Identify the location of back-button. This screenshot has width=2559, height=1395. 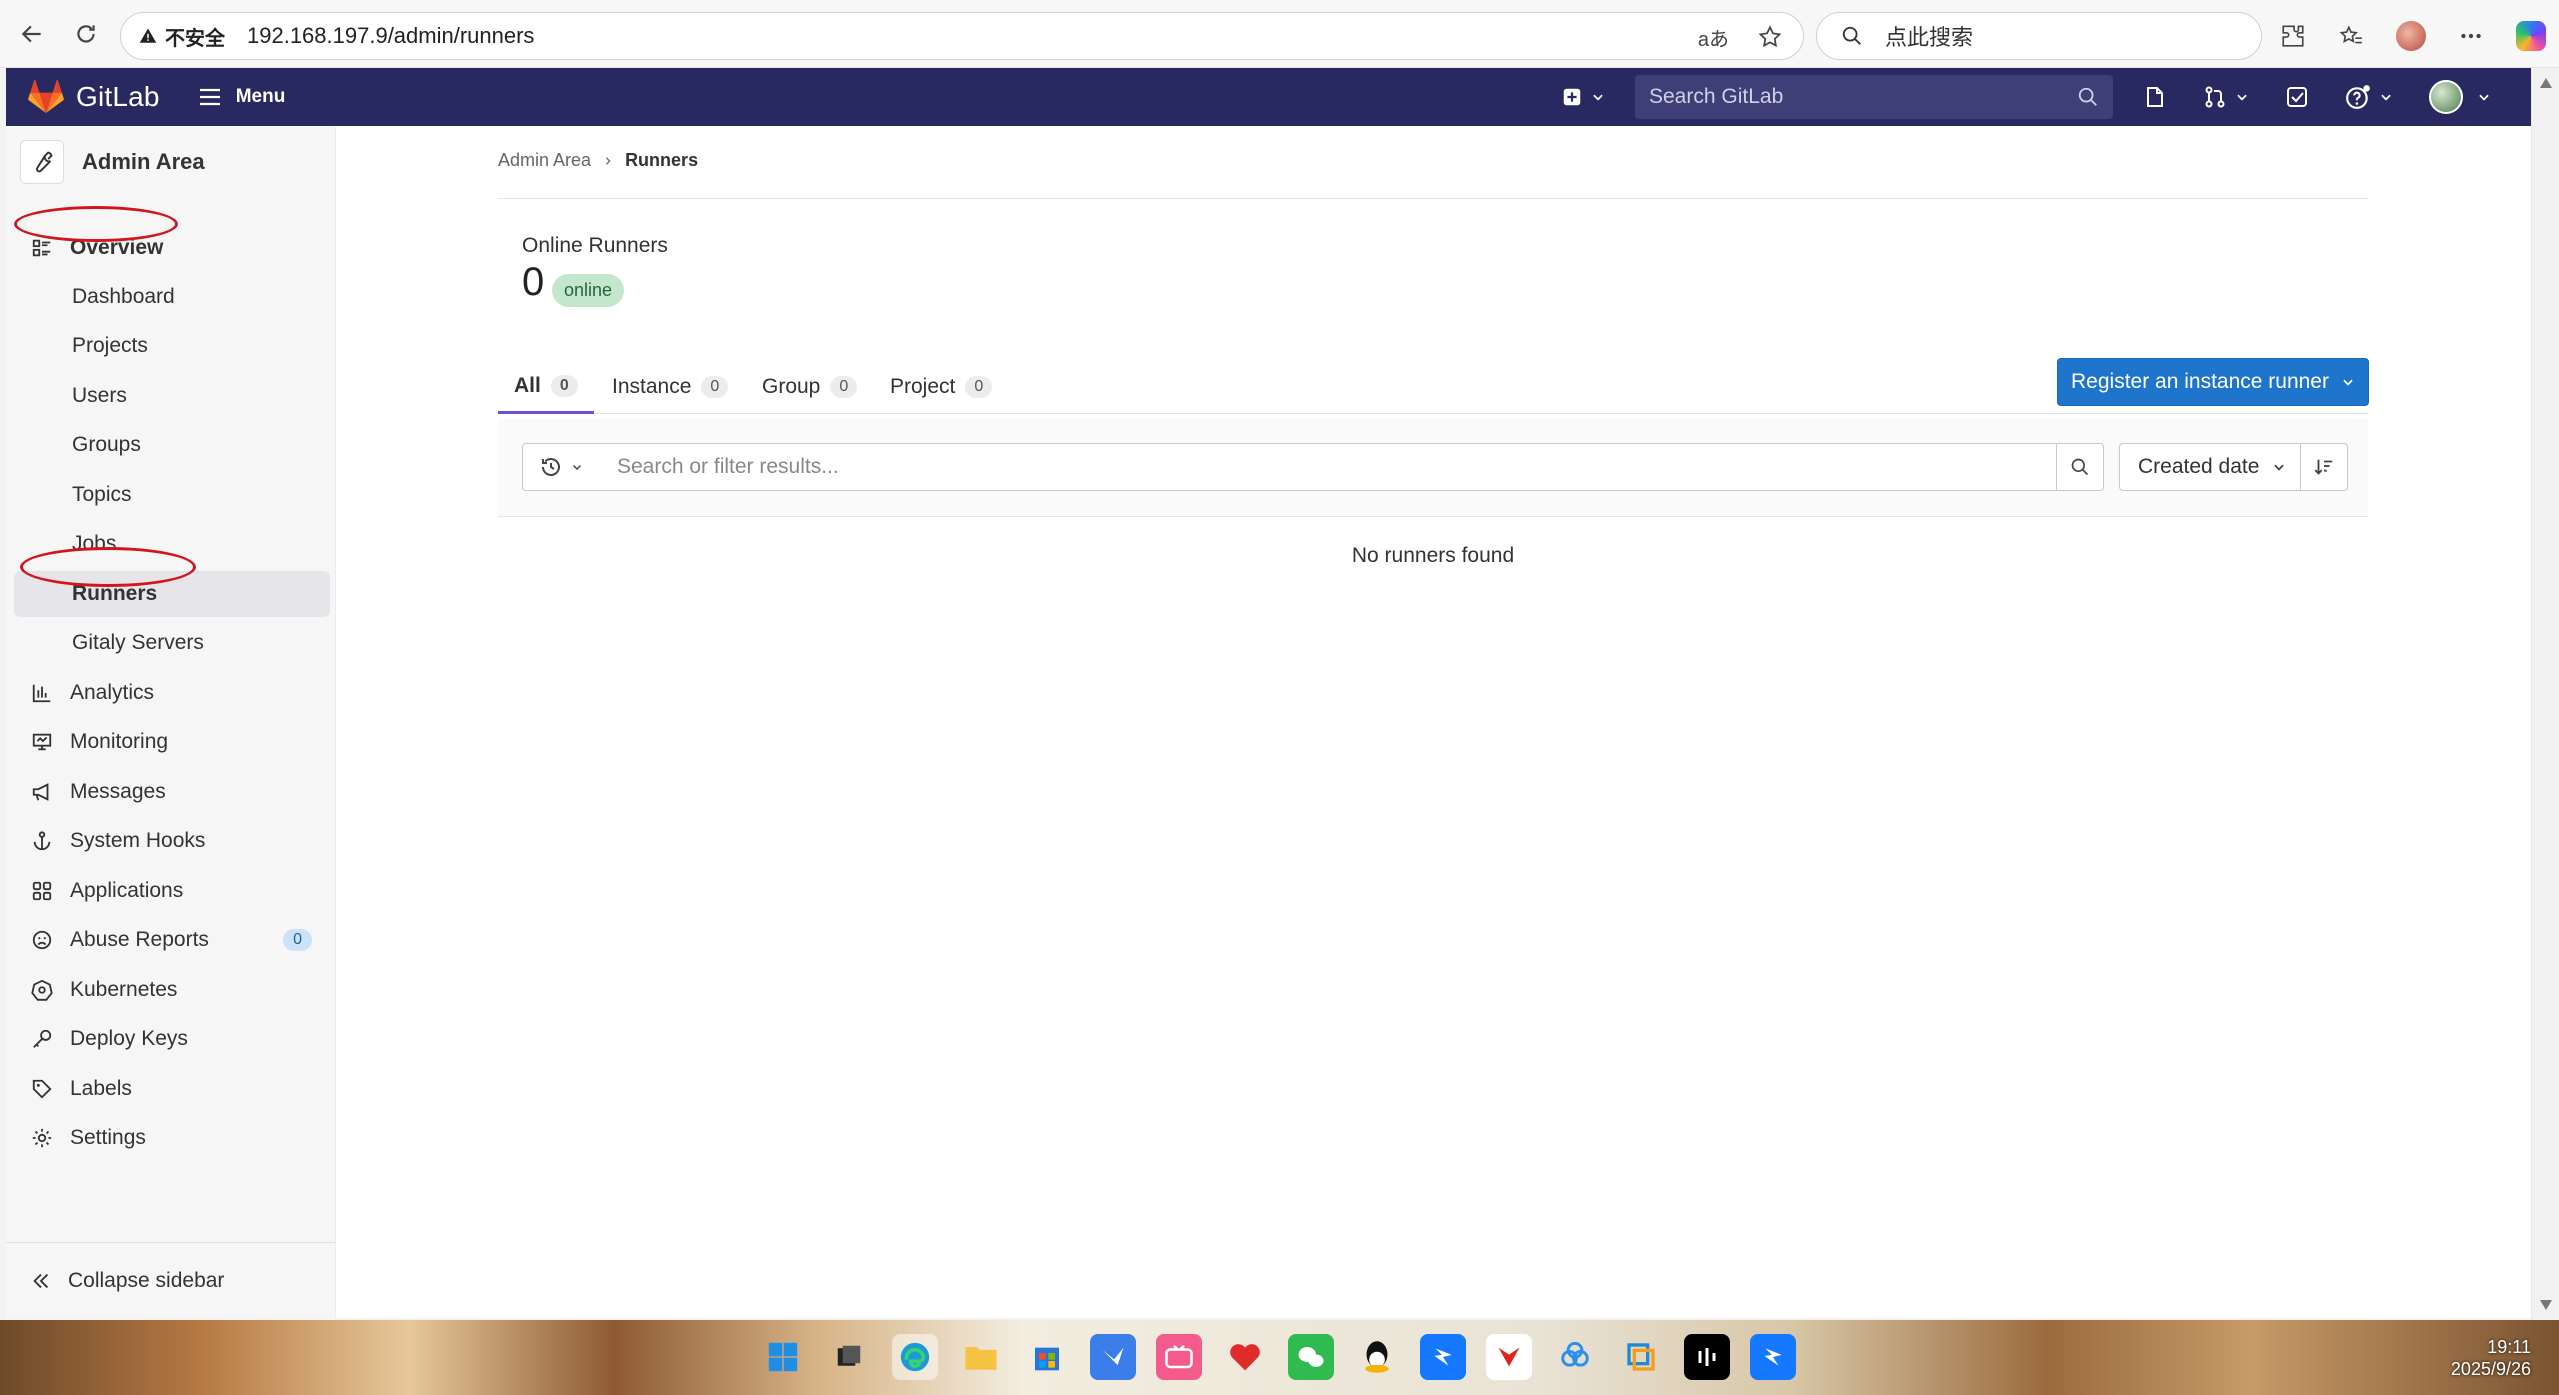
(32, 34).